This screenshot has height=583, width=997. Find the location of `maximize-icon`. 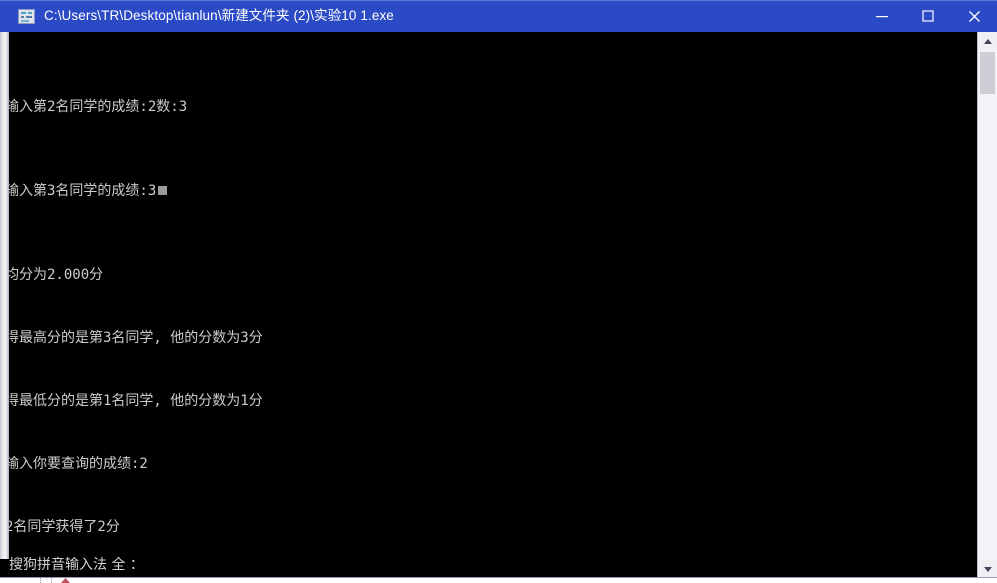

maximize-icon is located at coordinates (928, 16).